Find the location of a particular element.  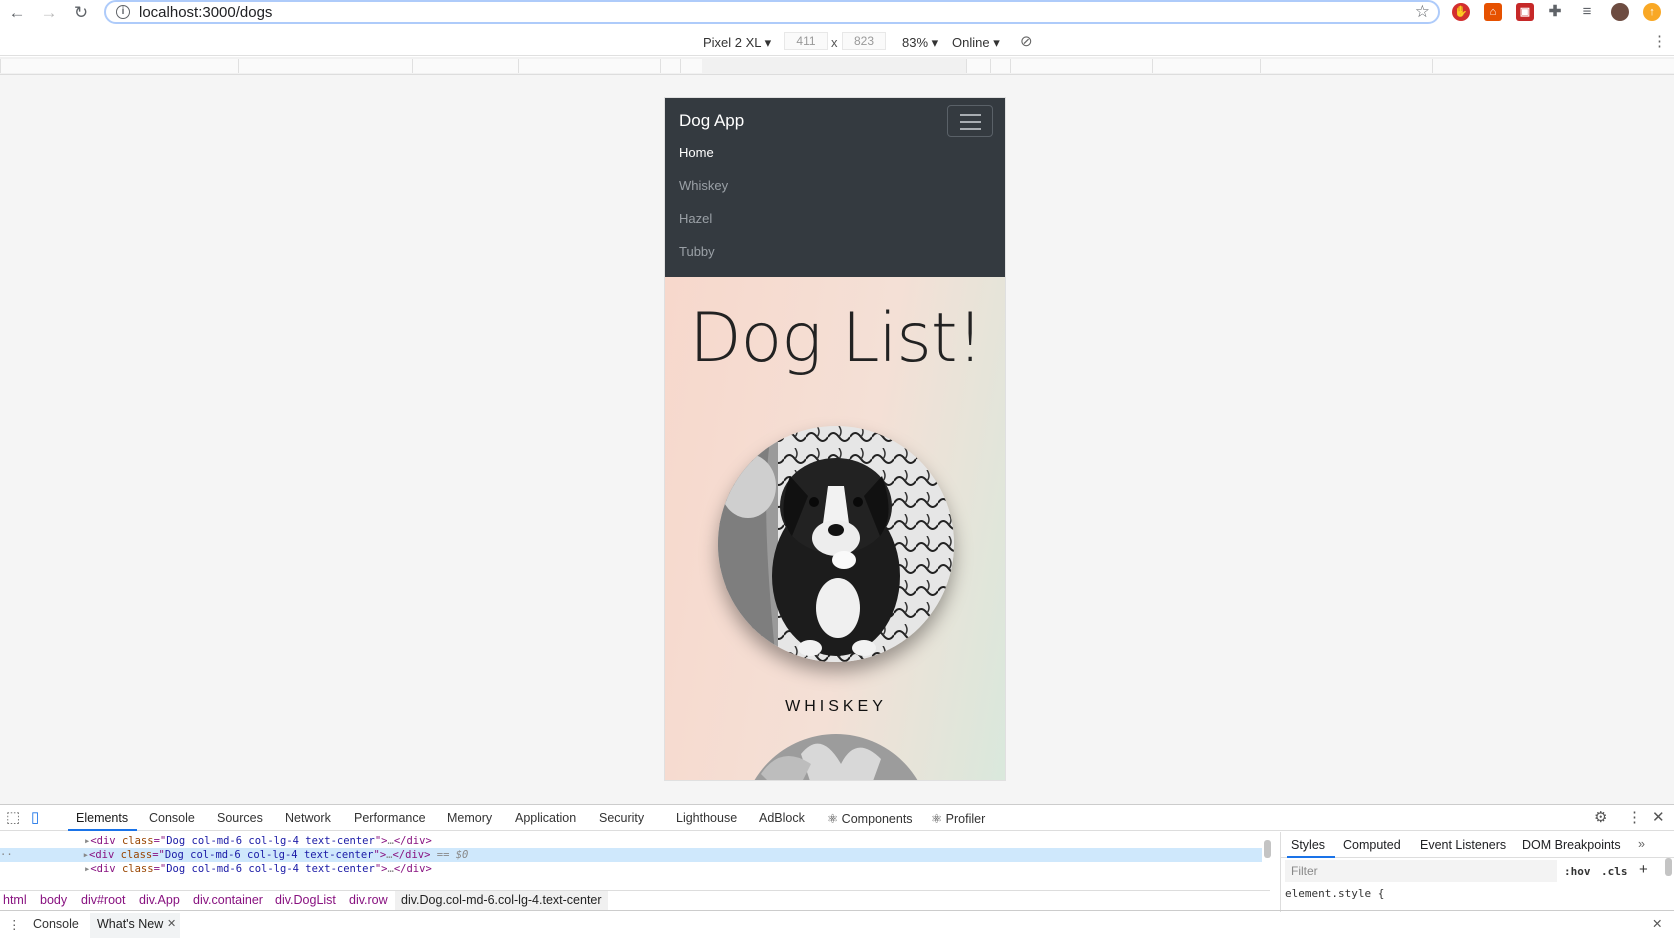

tab-adblock: AdBlock is located at coordinates (782, 818).